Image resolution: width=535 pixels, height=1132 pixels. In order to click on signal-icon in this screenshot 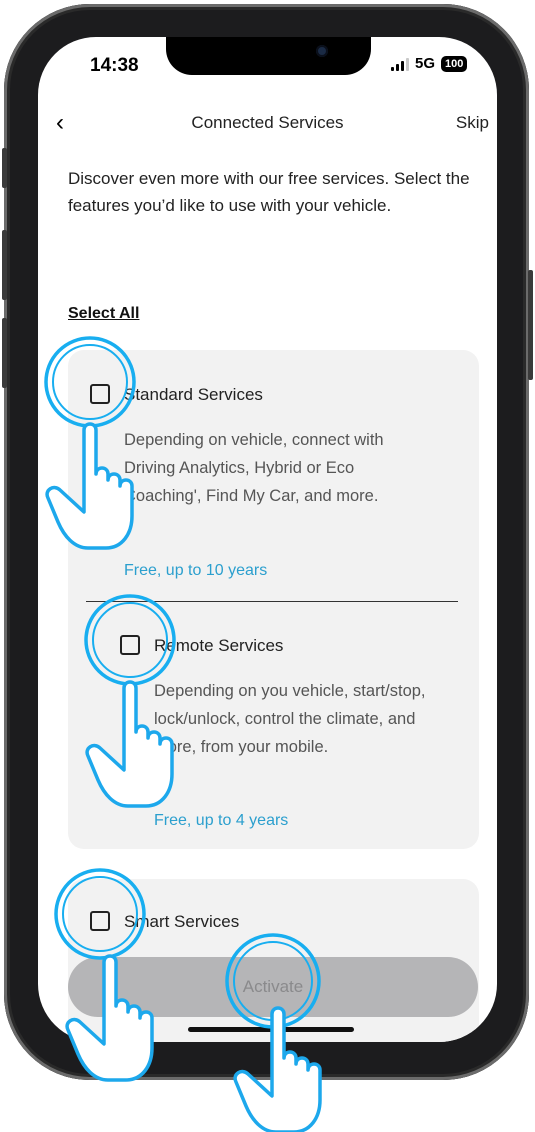, I will do `click(400, 64)`.